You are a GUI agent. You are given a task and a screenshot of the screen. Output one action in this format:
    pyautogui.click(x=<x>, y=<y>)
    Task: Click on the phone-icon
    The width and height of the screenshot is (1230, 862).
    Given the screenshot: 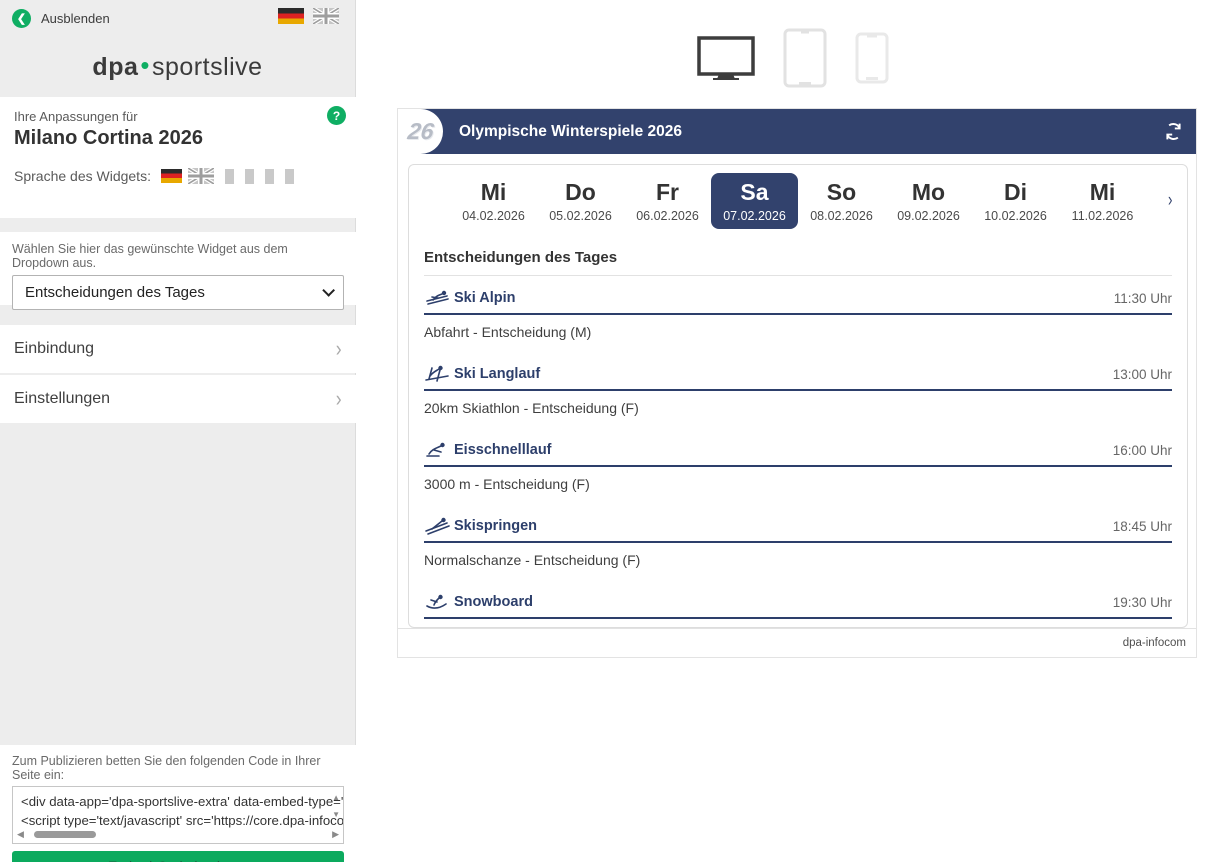 What is the action you would take?
    pyautogui.click(x=872, y=58)
    